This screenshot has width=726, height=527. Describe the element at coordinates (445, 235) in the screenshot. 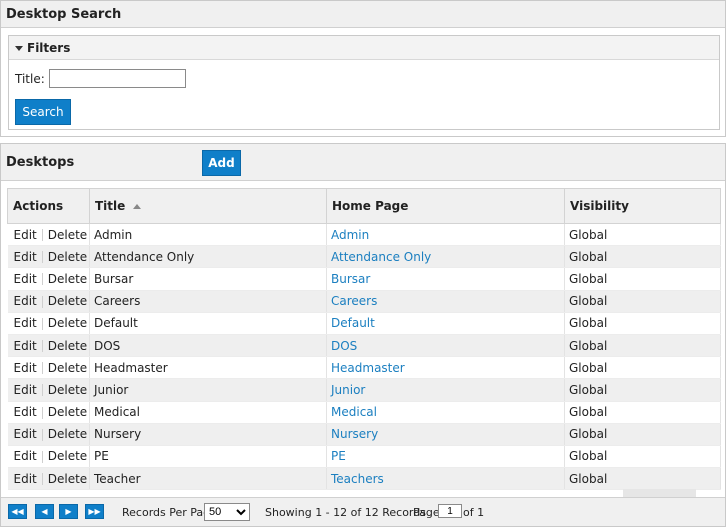

I see `row-home-page: Admin` at that location.